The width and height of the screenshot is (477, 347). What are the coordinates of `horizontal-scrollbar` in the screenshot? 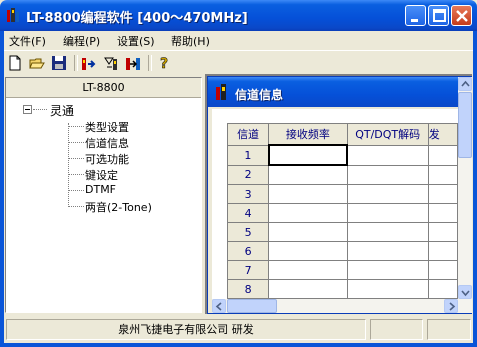 It's located at (335, 306).